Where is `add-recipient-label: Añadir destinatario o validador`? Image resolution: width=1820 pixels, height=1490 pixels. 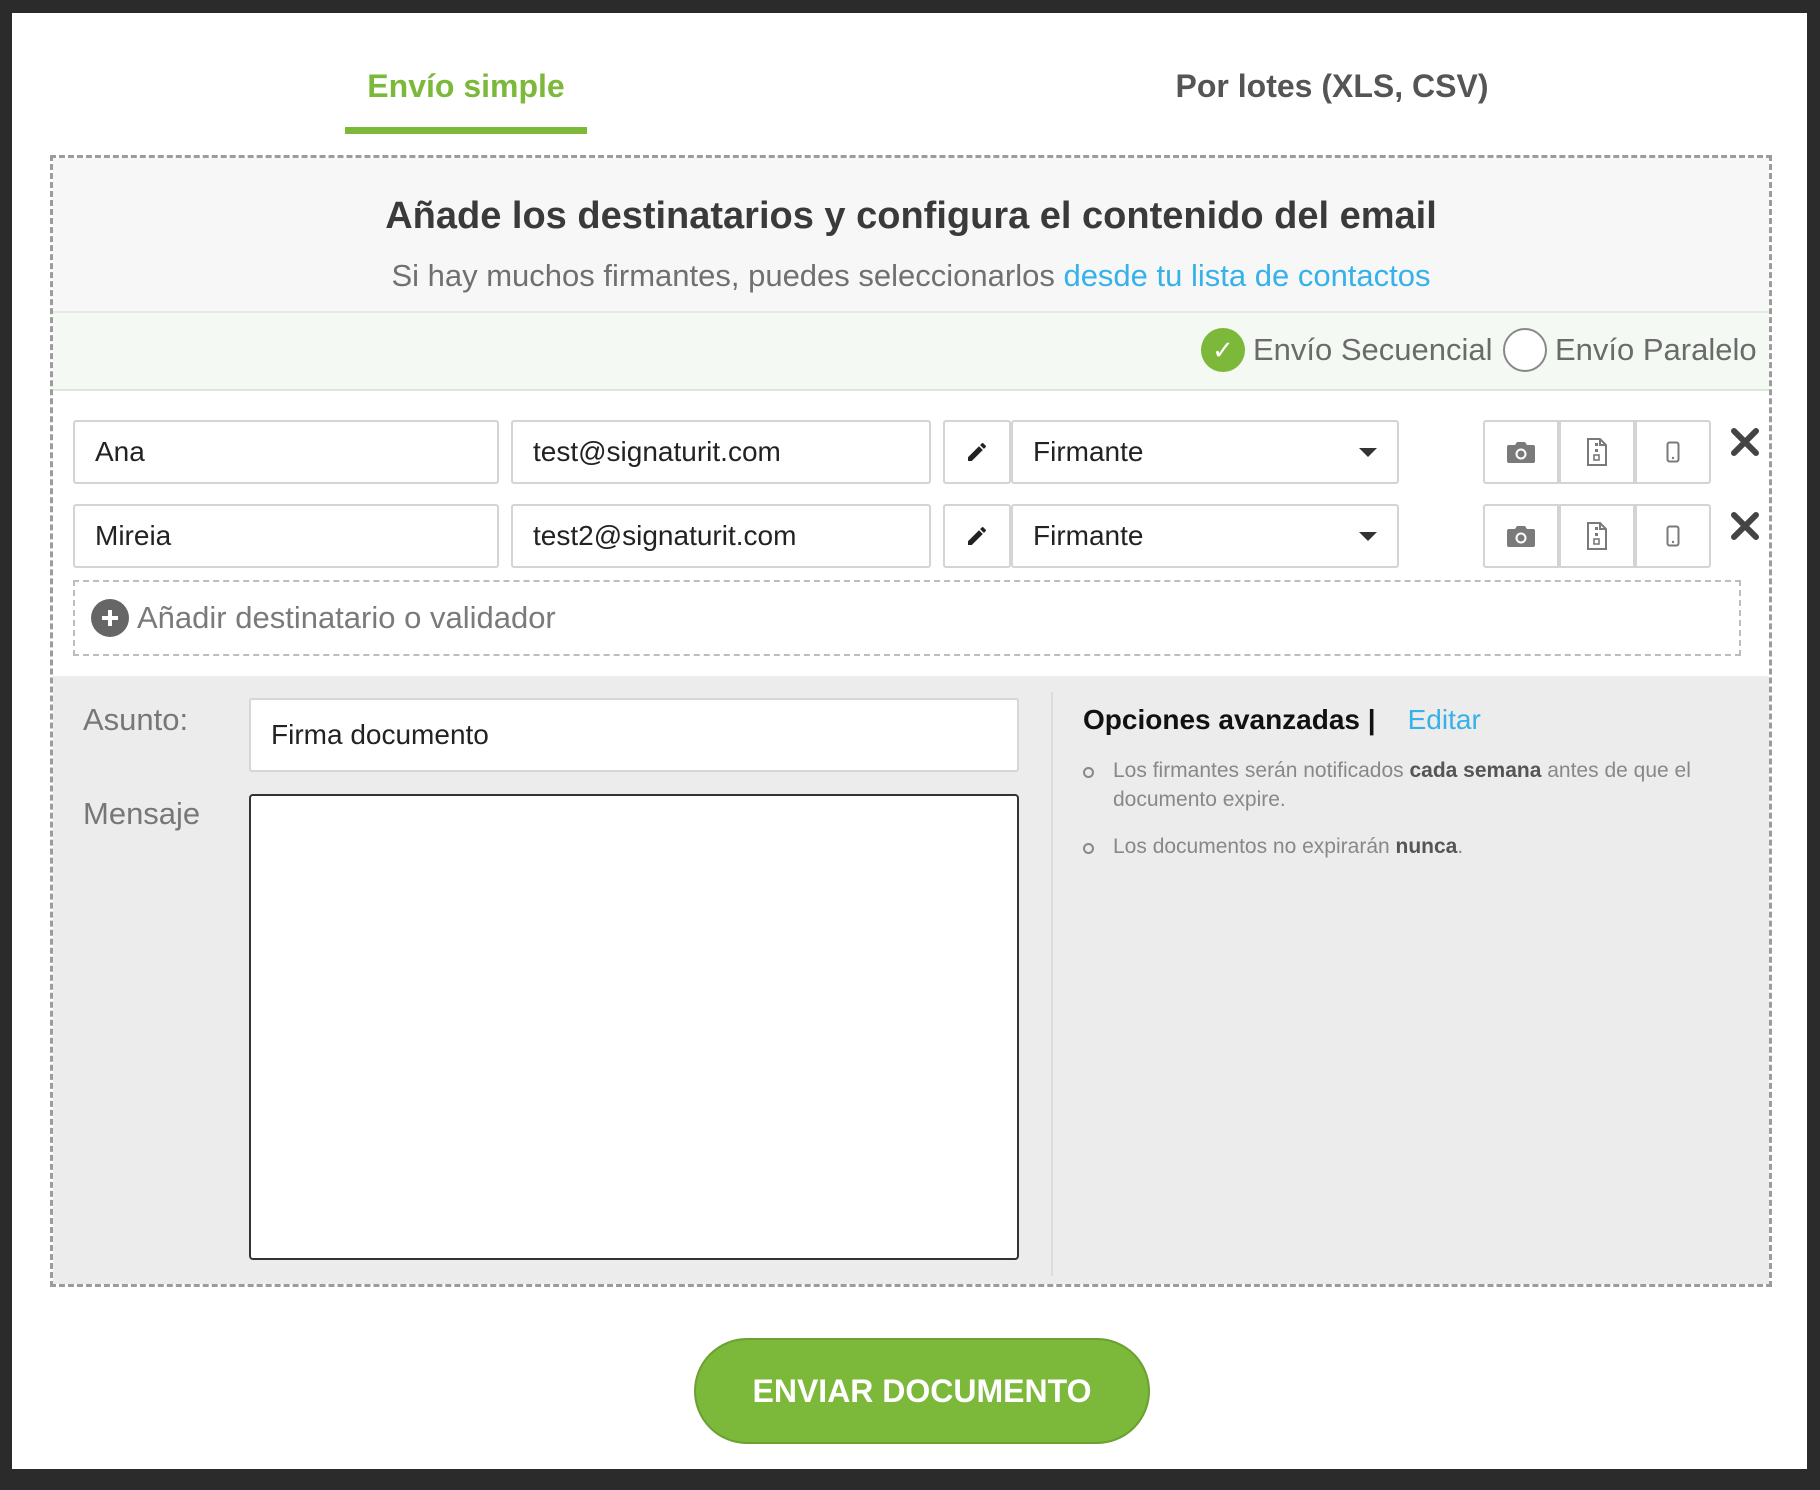 add-recipient-label: Añadir destinatario o validador is located at coordinates (346, 617).